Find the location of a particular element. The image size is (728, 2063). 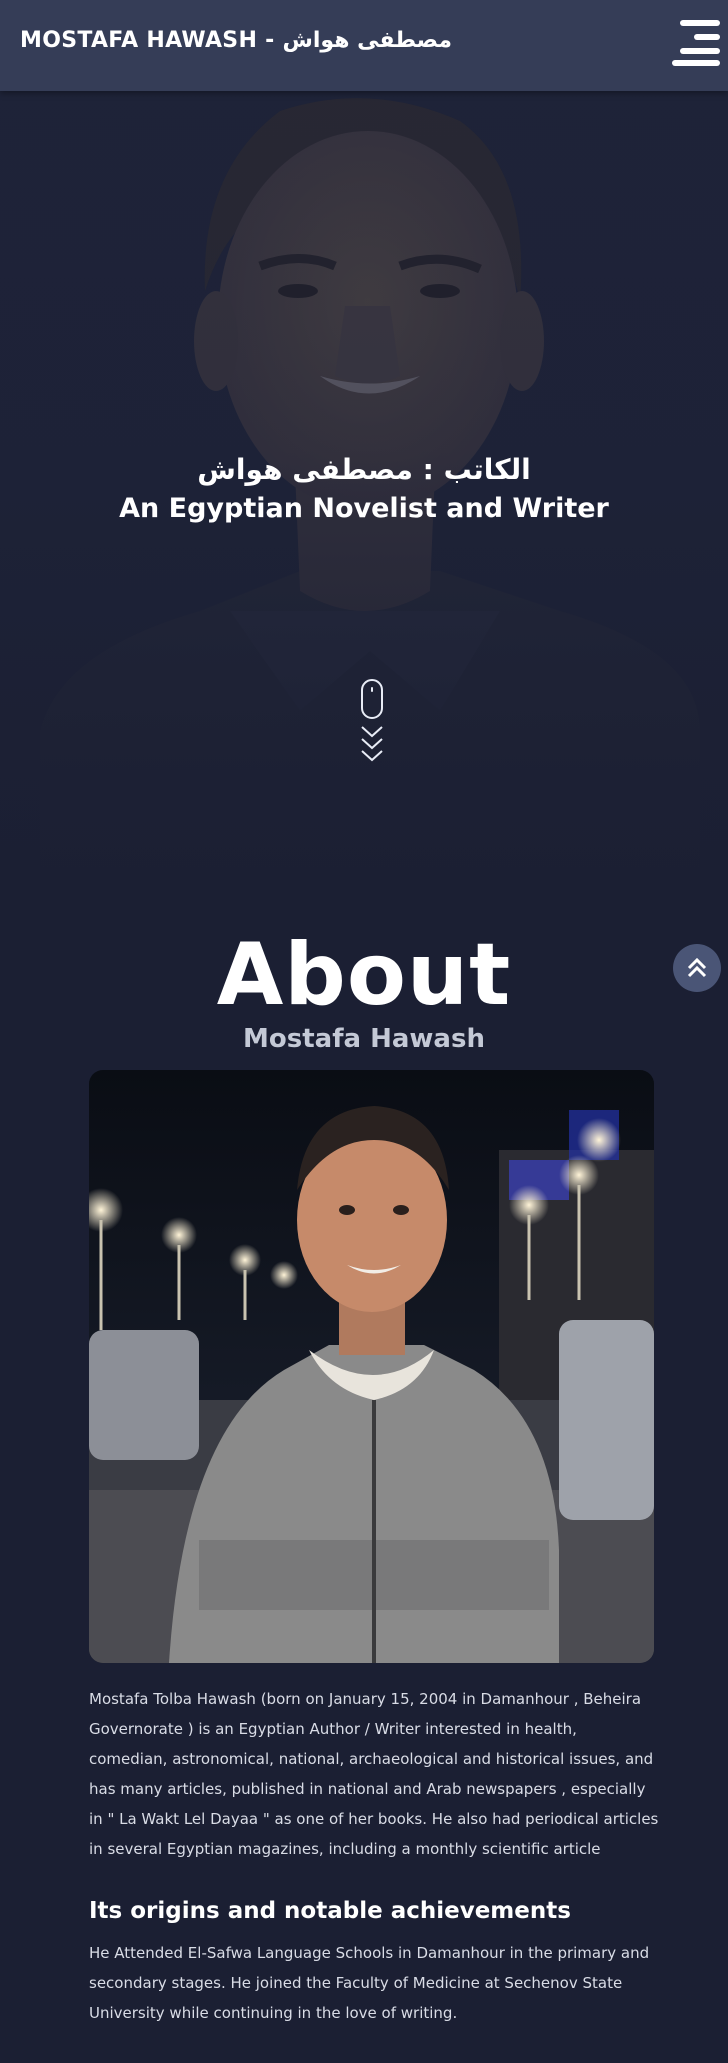

top-navbar: MOSTAFA HAWASH - مصطفى هواش is located at coordinates (364, 45).